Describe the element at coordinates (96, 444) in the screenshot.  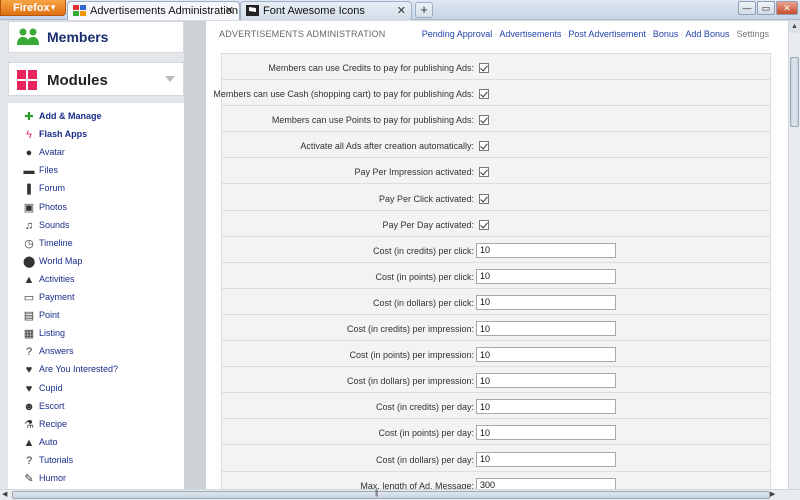
I see `sidebar-item-auto: ▲ Auto` at that location.